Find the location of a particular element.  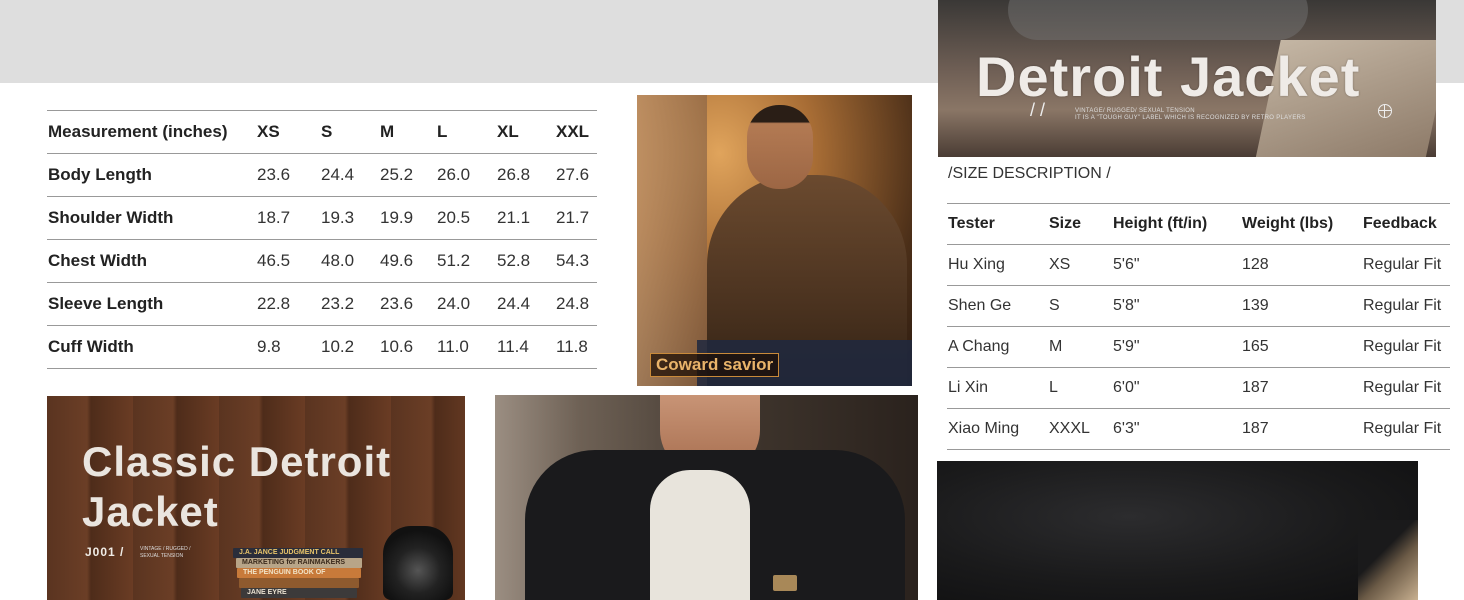

size-header-xl: XL is located at coordinates (525, 132).